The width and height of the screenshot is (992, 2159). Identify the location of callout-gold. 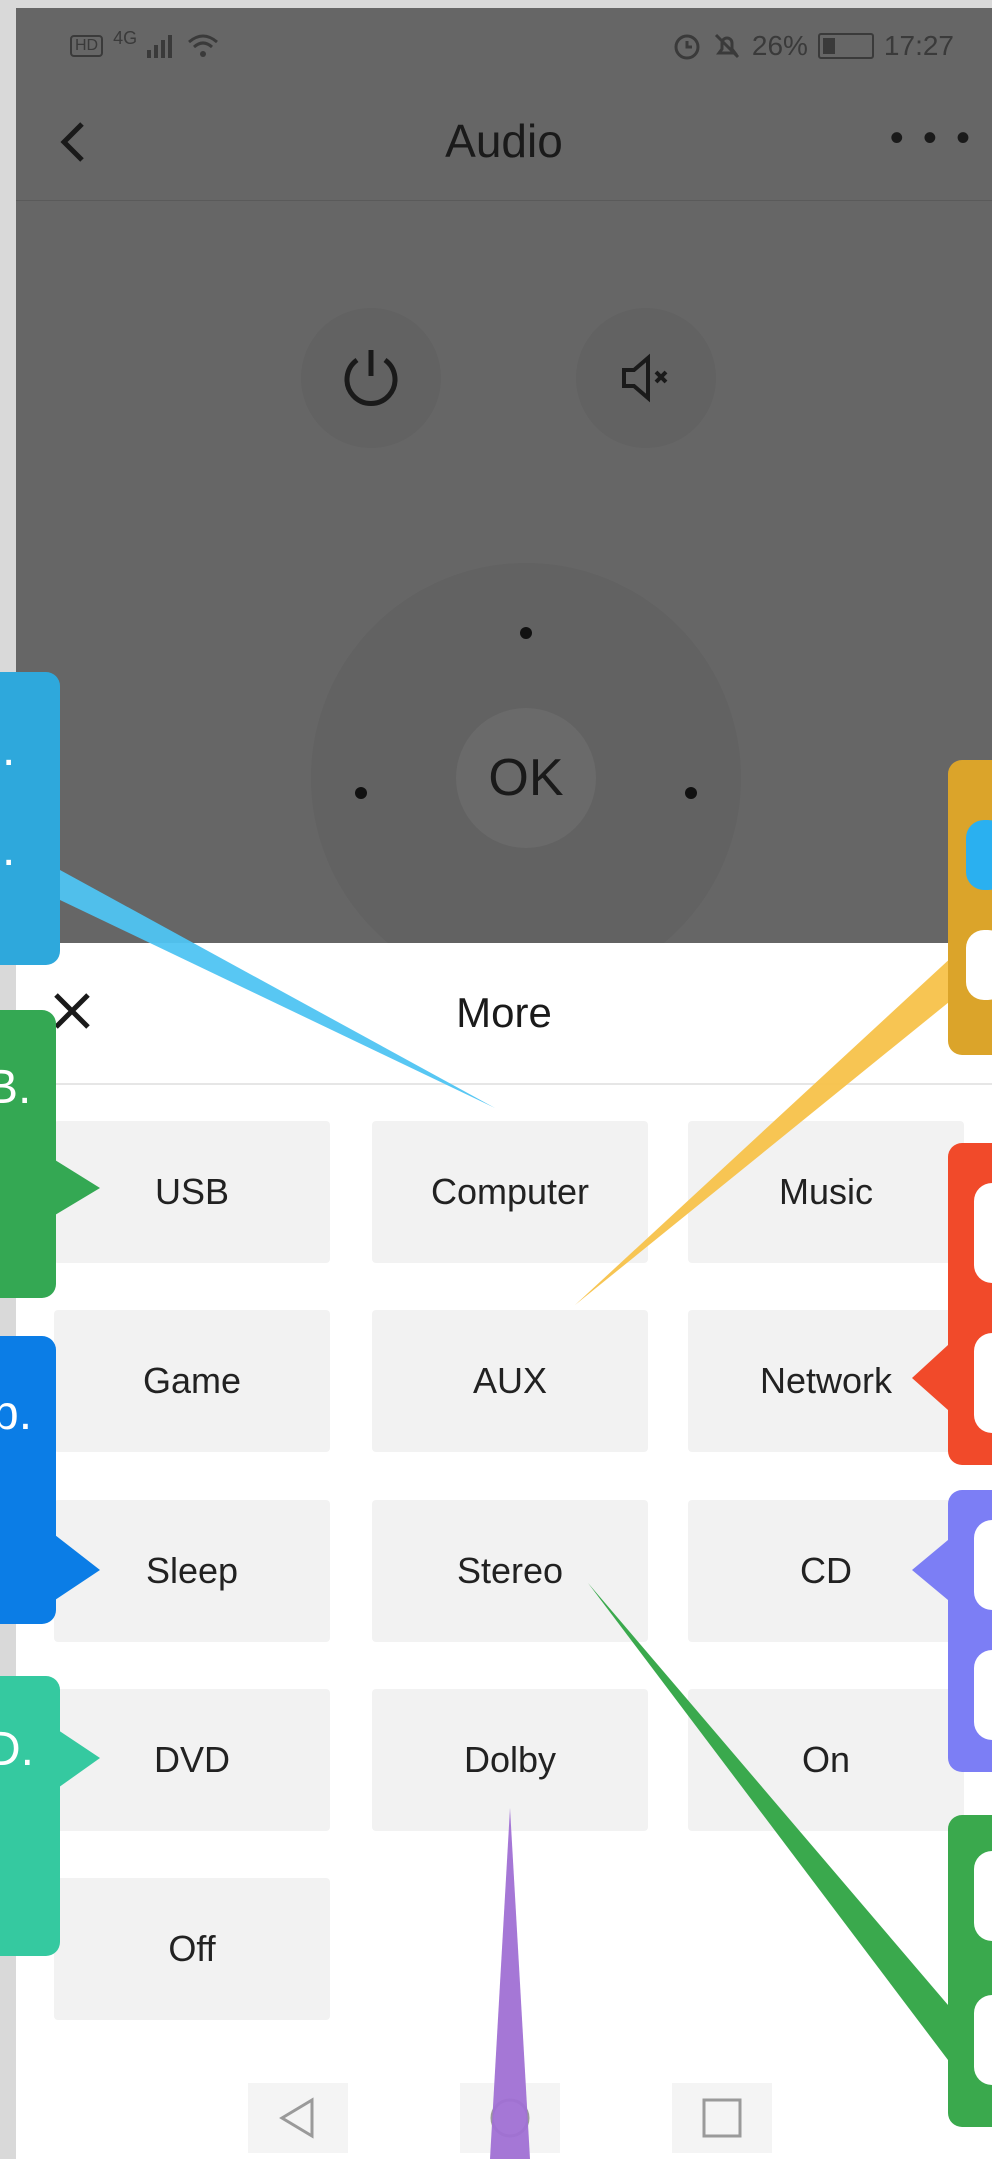
(970, 907).